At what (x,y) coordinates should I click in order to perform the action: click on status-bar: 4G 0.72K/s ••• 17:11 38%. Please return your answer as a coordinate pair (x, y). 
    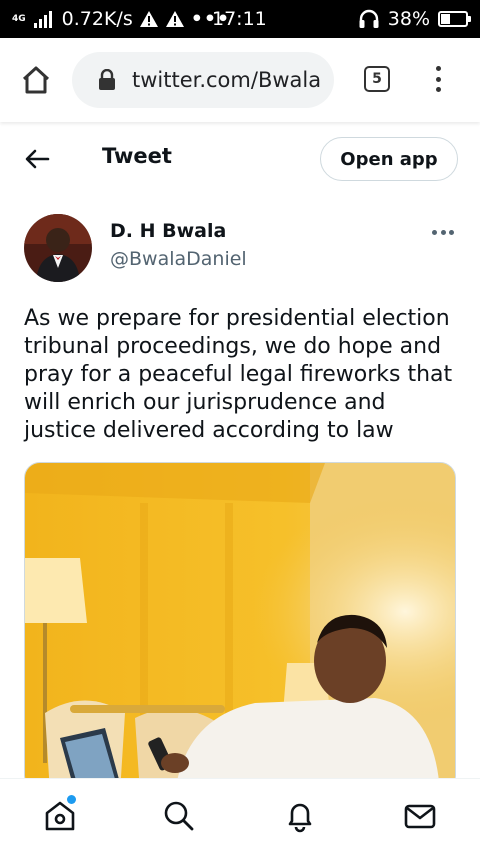
    Looking at the image, I should click on (240, 19).